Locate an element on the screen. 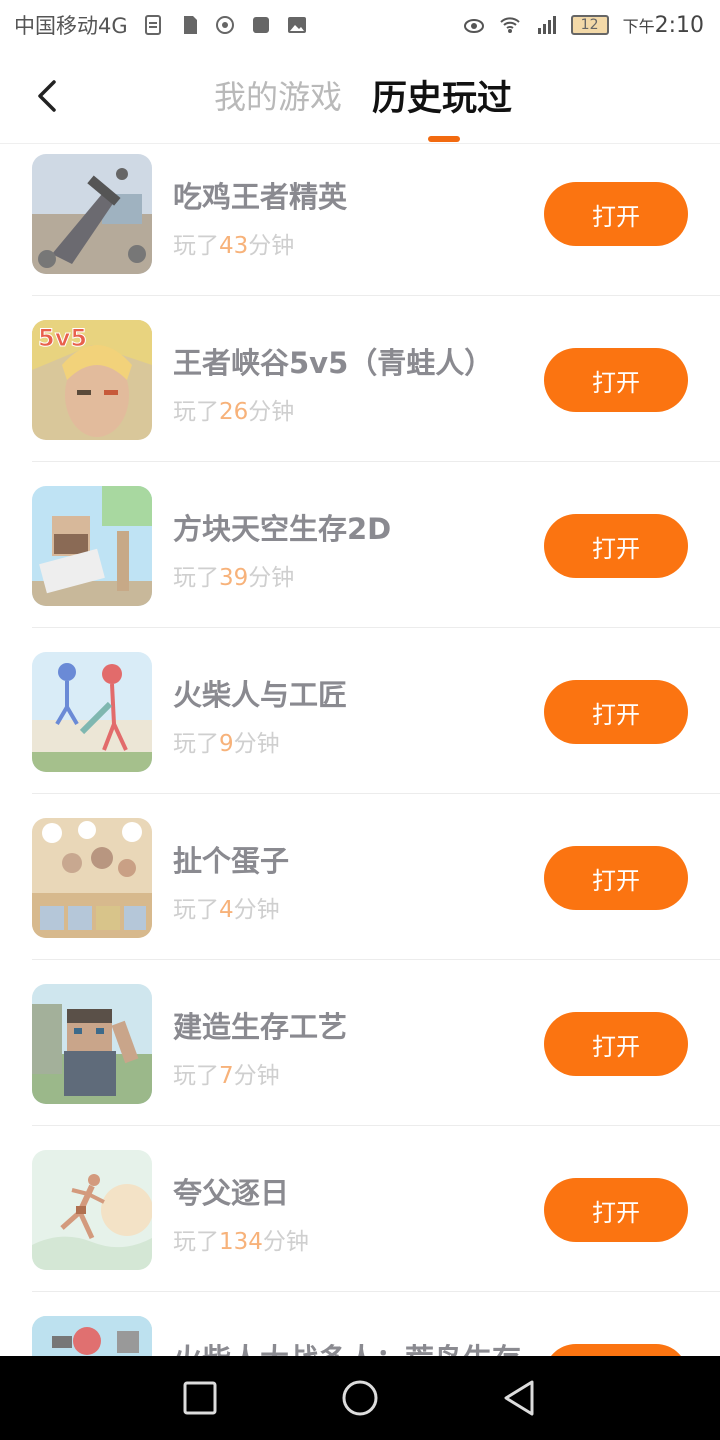  play-minutes: 43 is located at coordinates (234, 246).